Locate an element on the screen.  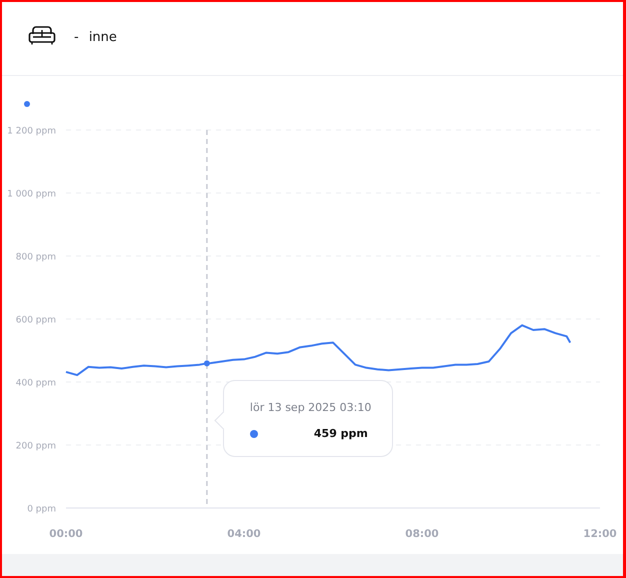
y-axis-label: 200 ppm is located at coordinates (36, 447).